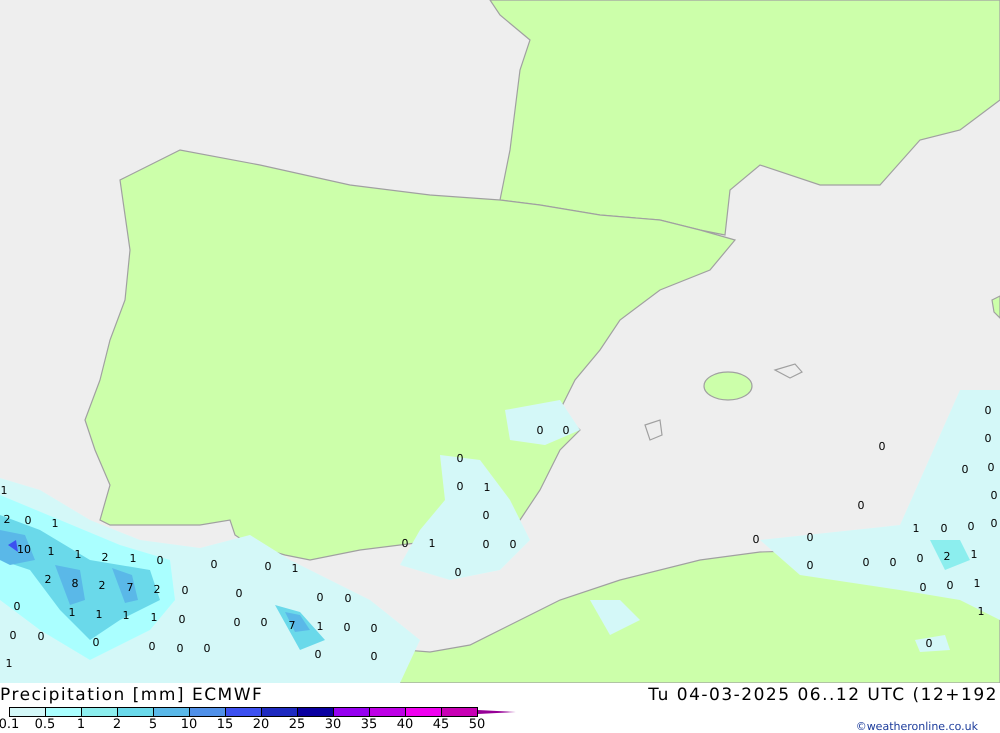  Describe the element at coordinates (24, 549) in the screenshot. I see `precipitation-value: 10` at that location.